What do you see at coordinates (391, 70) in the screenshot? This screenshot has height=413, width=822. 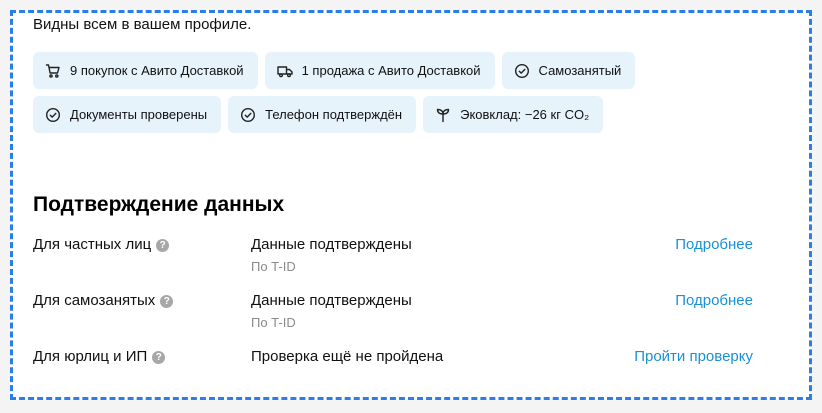 I see `badge-label: 1 продажа с Авито Доставкой` at bounding box center [391, 70].